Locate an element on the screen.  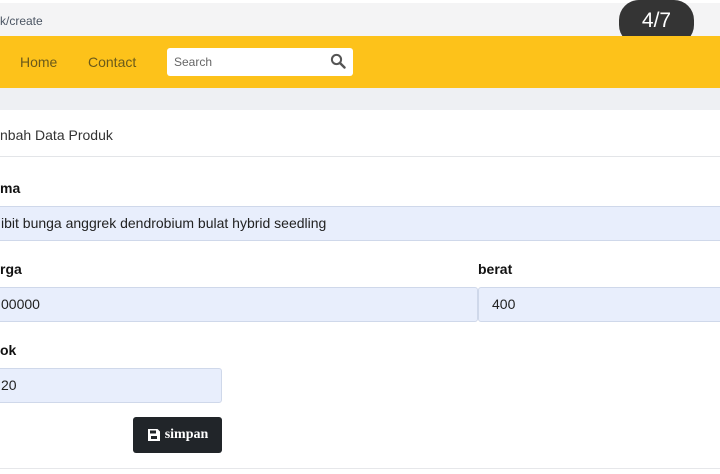
nama-label: ma is located at coordinates (10, 188).